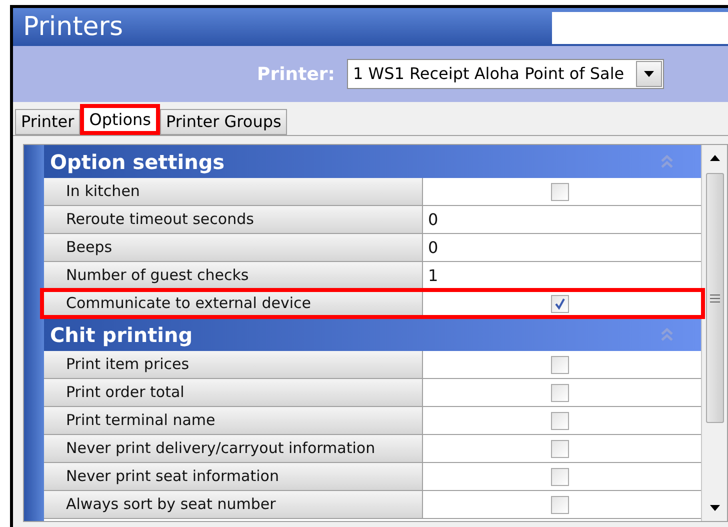 The height and width of the screenshot is (527, 728). Describe the element at coordinates (233, 392) in the screenshot. I see `property-label: Print order total` at that location.